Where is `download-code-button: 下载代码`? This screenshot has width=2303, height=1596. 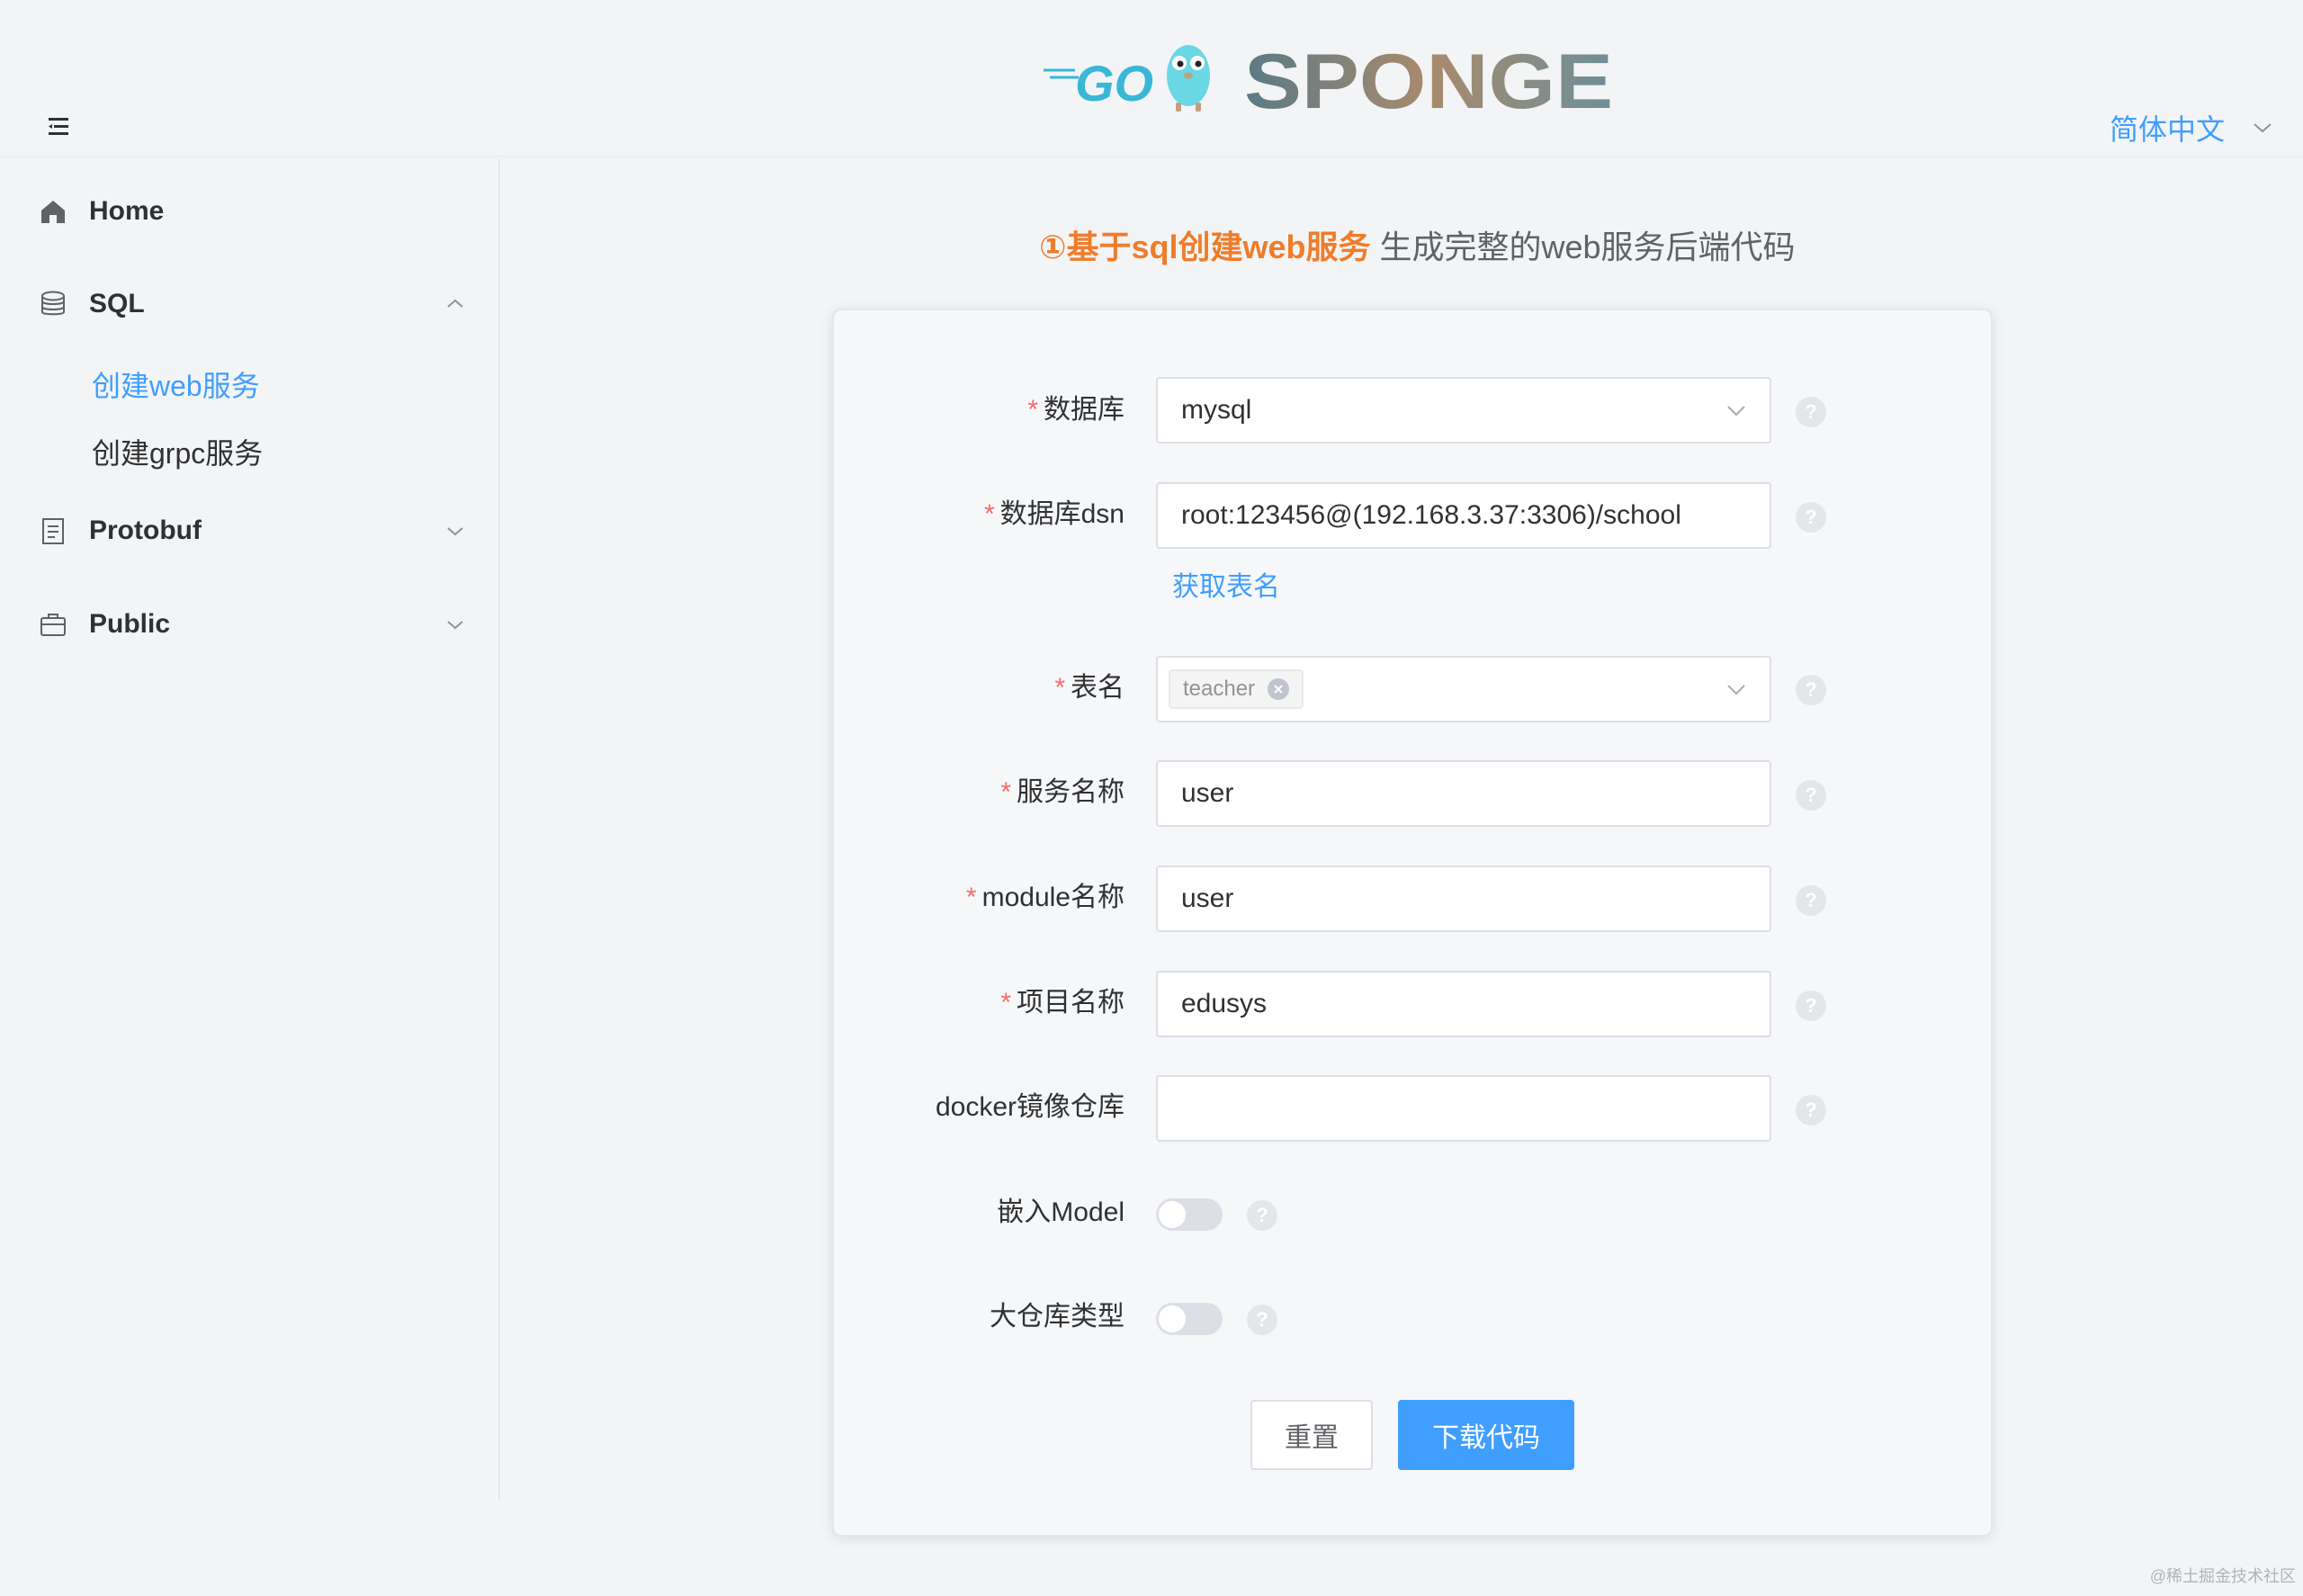 download-code-button: 下载代码 is located at coordinates (1486, 1435).